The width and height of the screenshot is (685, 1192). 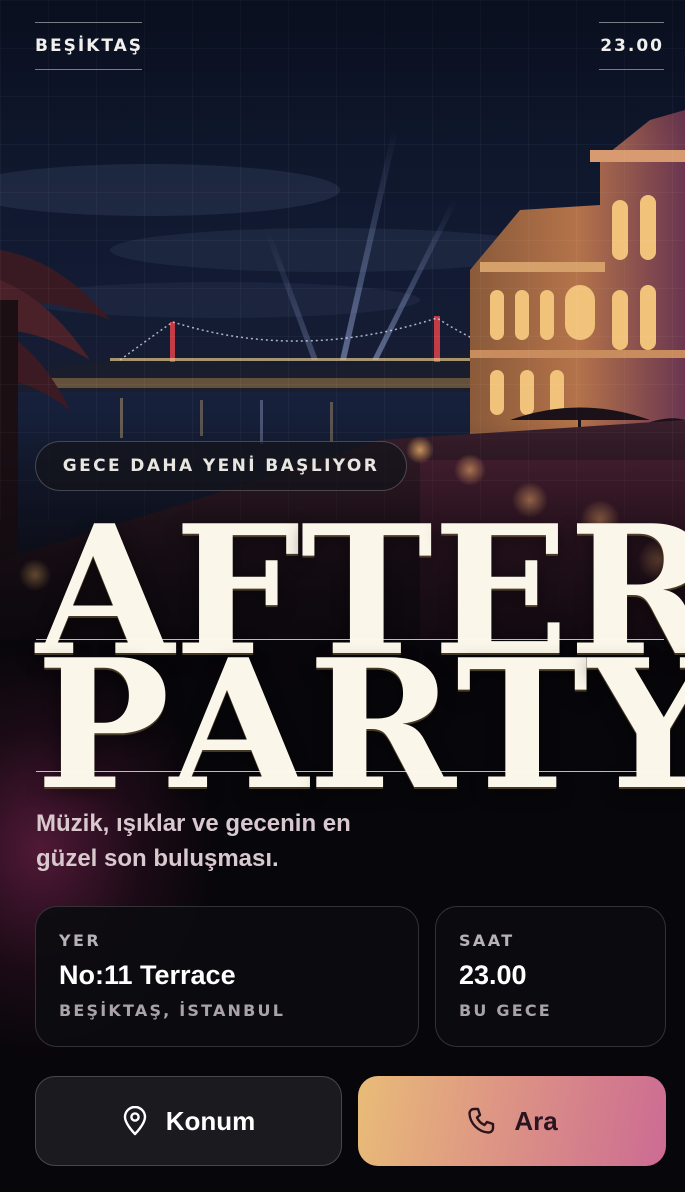 What do you see at coordinates (522, 724) in the screenshot?
I see `title-letter: T` at bounding box center [522, 724].